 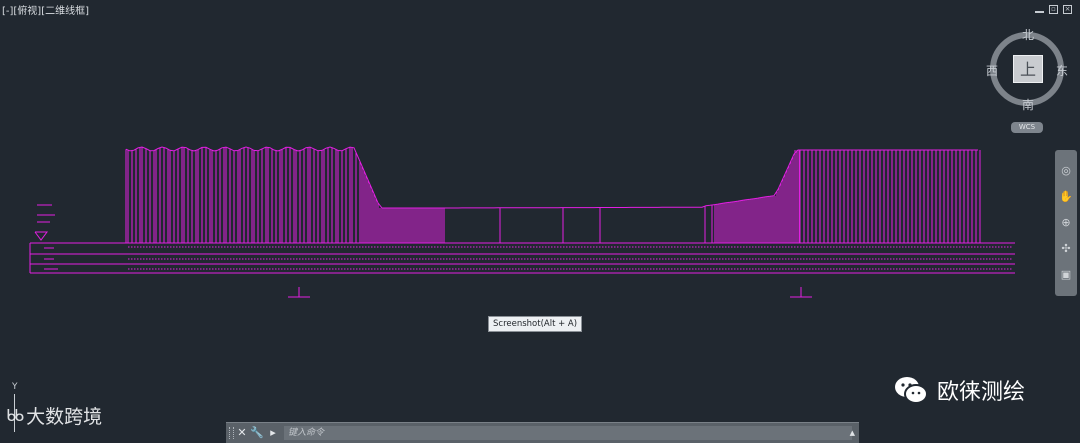 What do you see at coordinates (41, 236) in the screenshot?
I see `datum-triangle` at bounding box center [41, 236].